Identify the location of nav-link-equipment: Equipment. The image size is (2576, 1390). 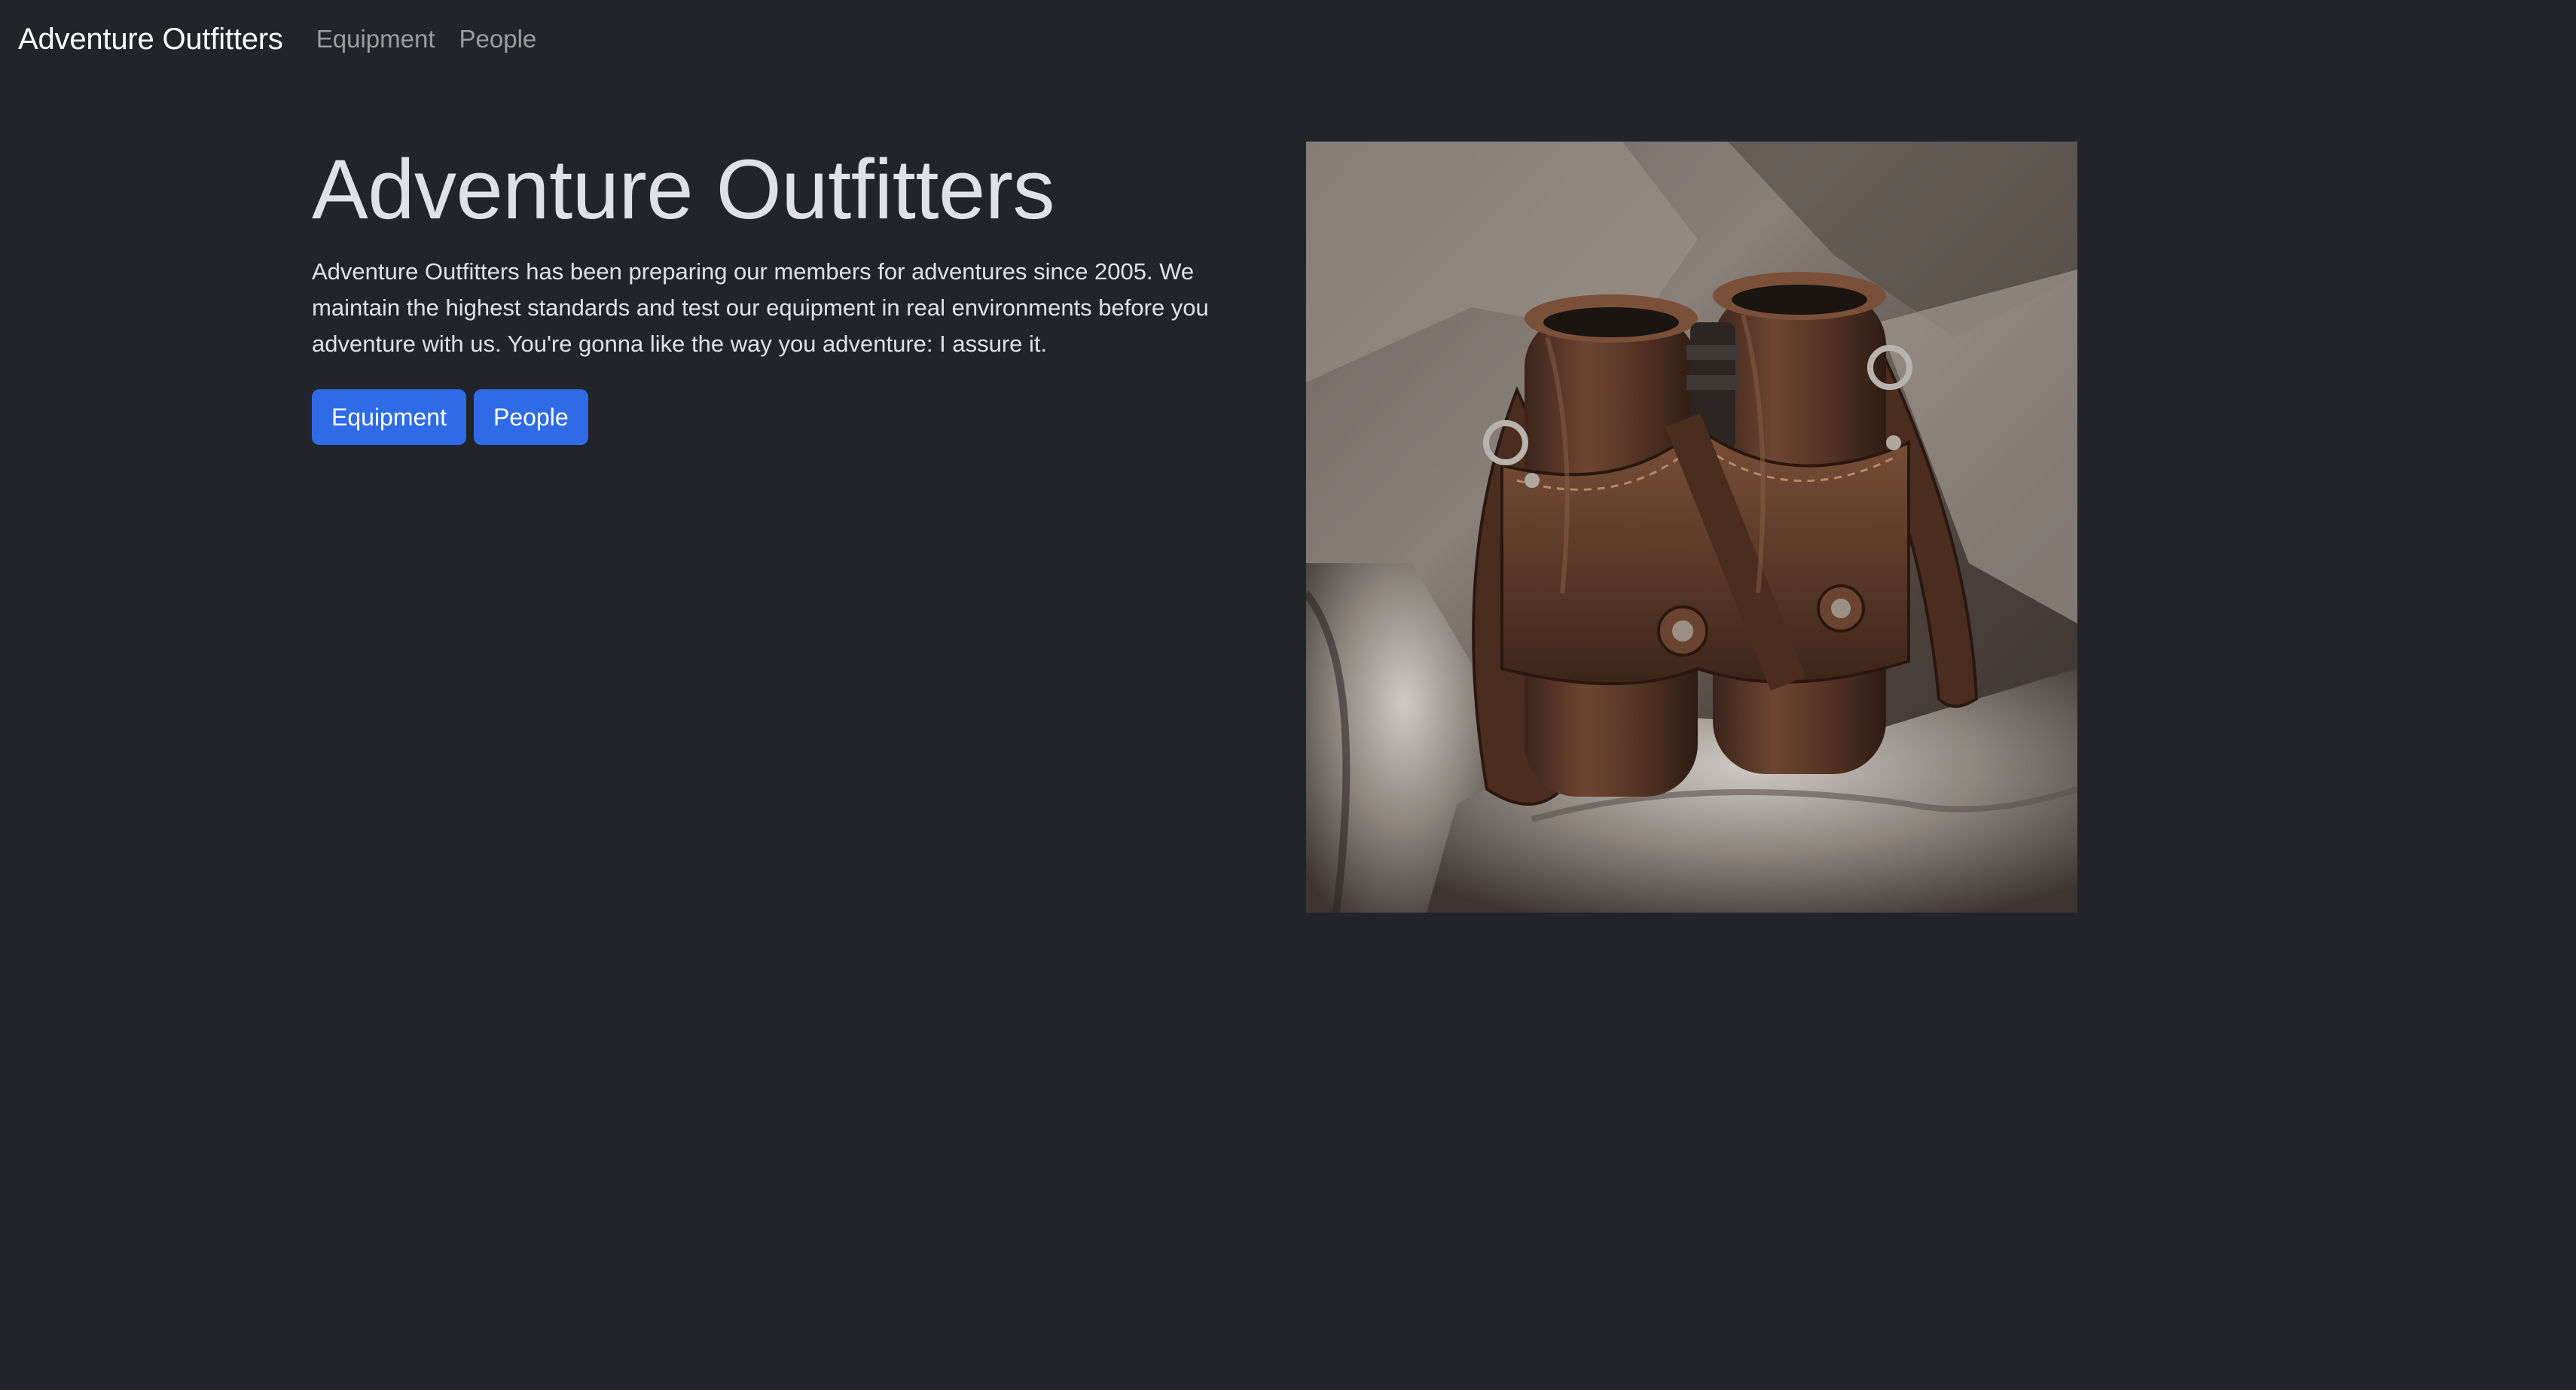
(376, 39).